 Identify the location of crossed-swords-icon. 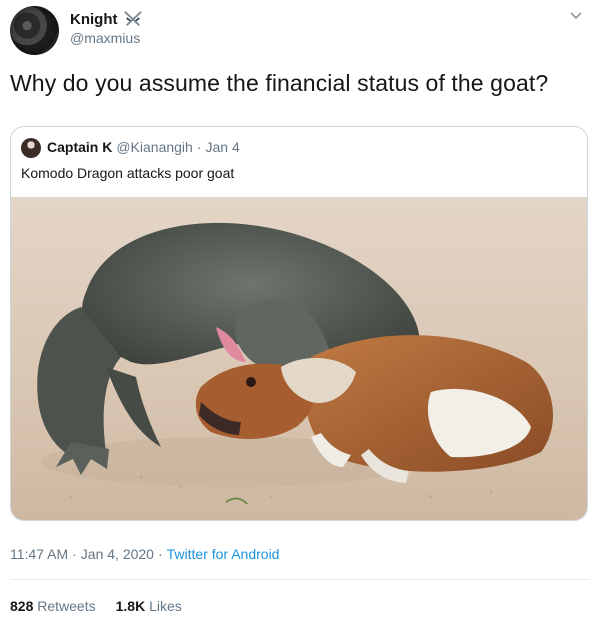
(133, 18).